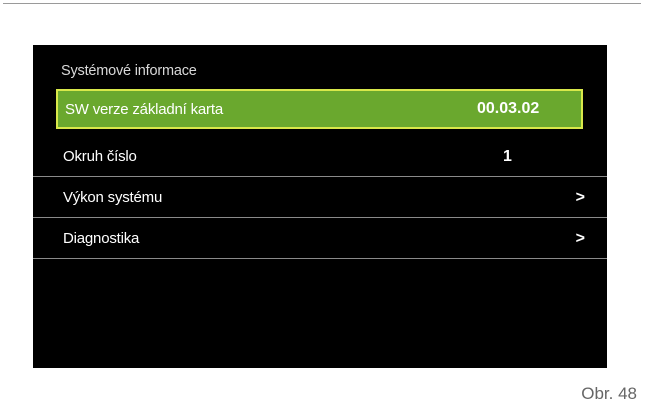 The image size is (649, 419). Describe the element at coordinates (320, 157) in the screenshot. I see `menu-row-circuit-number: Okruh číslo 1` at that location.